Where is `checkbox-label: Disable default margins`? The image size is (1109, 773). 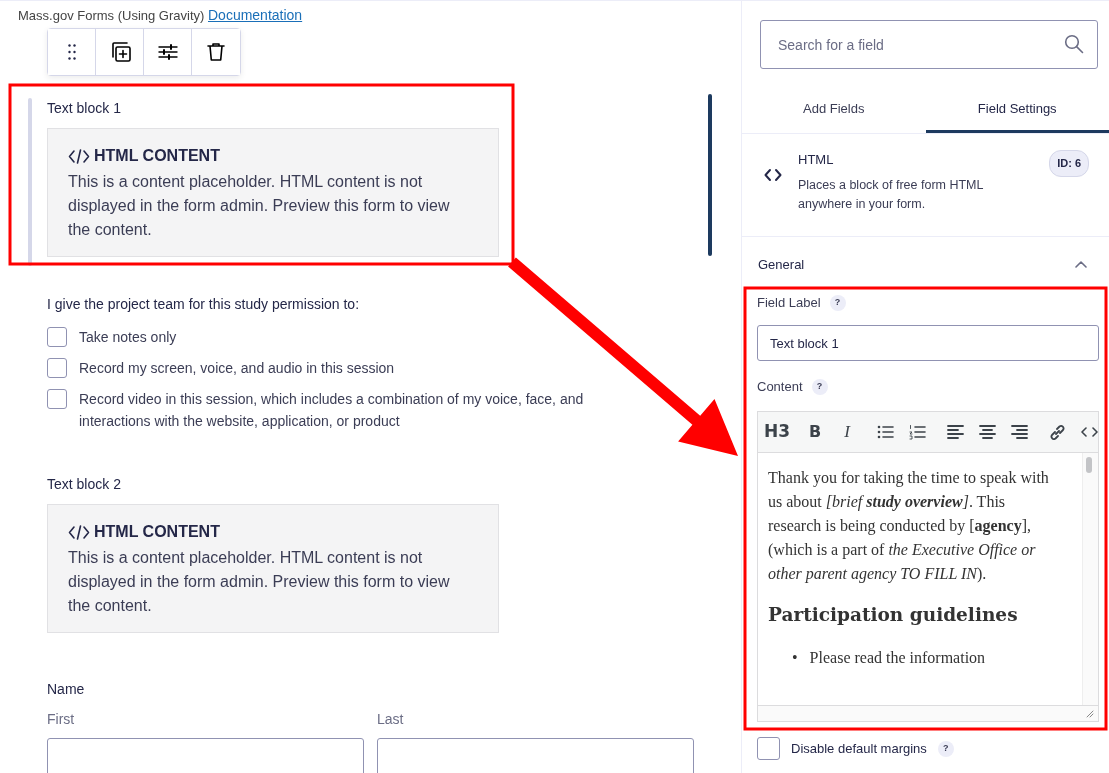
checkbox-label: Disable default margins is located at coordinates (859, 748).